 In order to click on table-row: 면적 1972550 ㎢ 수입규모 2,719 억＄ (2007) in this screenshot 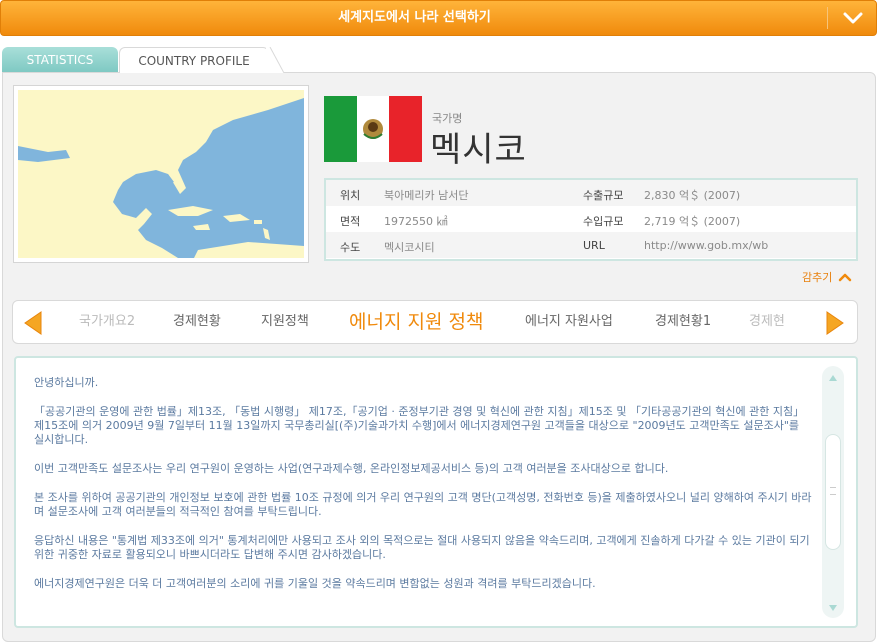, I will do `click(591, 219)`.